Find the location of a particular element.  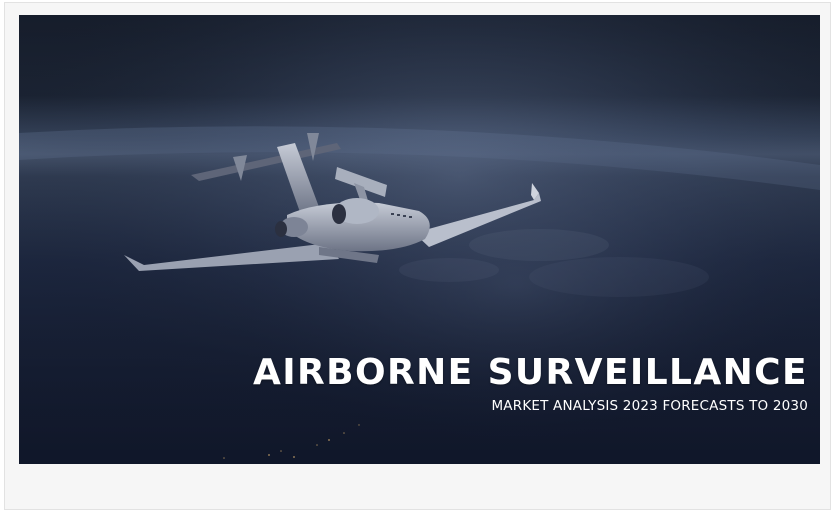

banner-title: AIRBORNE SURVEILLANCE is located at coordinates (530, 372).